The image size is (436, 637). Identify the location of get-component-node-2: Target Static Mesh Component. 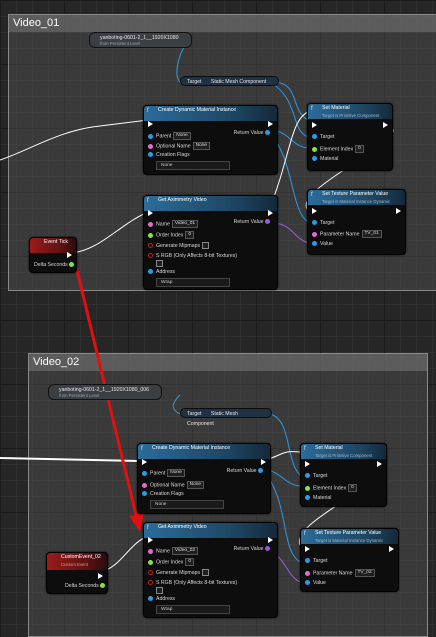
(226, 417).